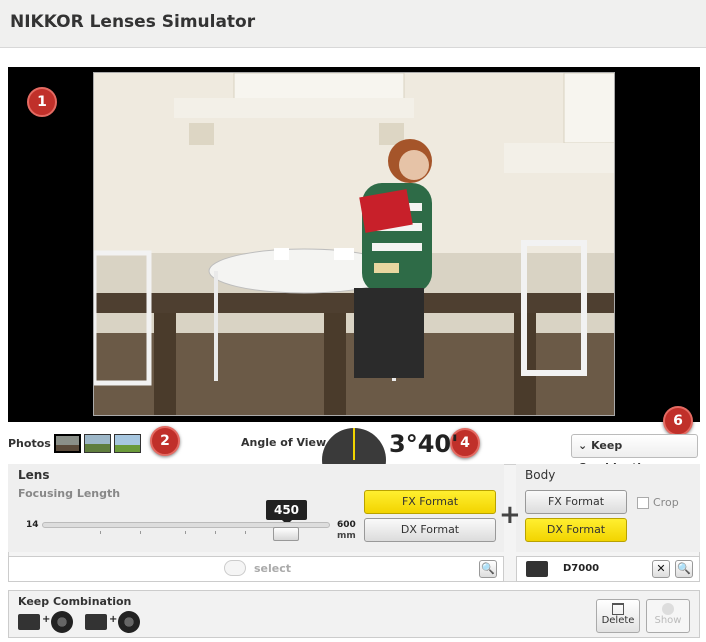  What do you see at coordinates (430, 502) in the screenshot?
I see `lens-fx-format-button: FX Format` at bounding box center [430, 502].